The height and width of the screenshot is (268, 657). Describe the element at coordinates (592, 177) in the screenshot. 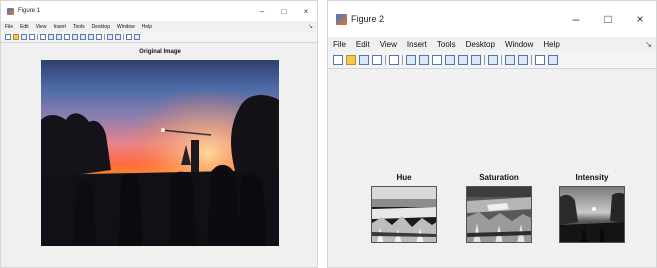

I see `intensity-title: Intensity` at that location.